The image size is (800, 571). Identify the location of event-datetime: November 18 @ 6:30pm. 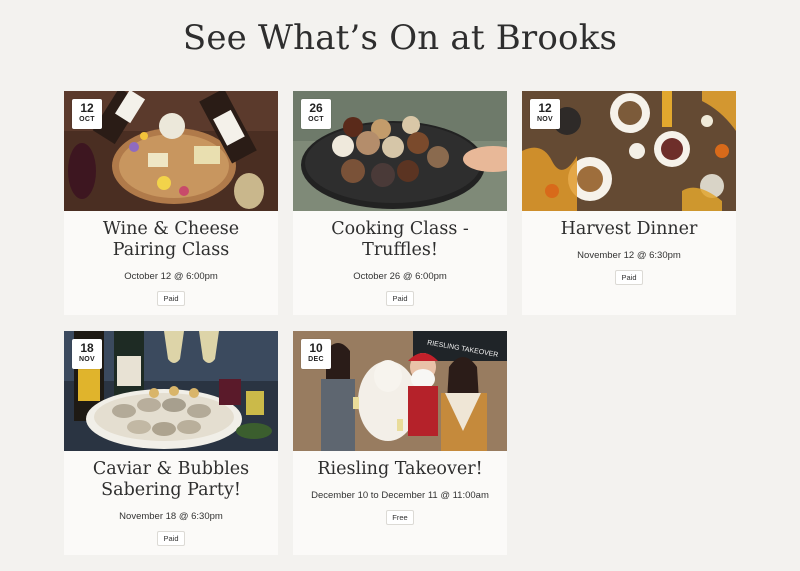
(171, 516).